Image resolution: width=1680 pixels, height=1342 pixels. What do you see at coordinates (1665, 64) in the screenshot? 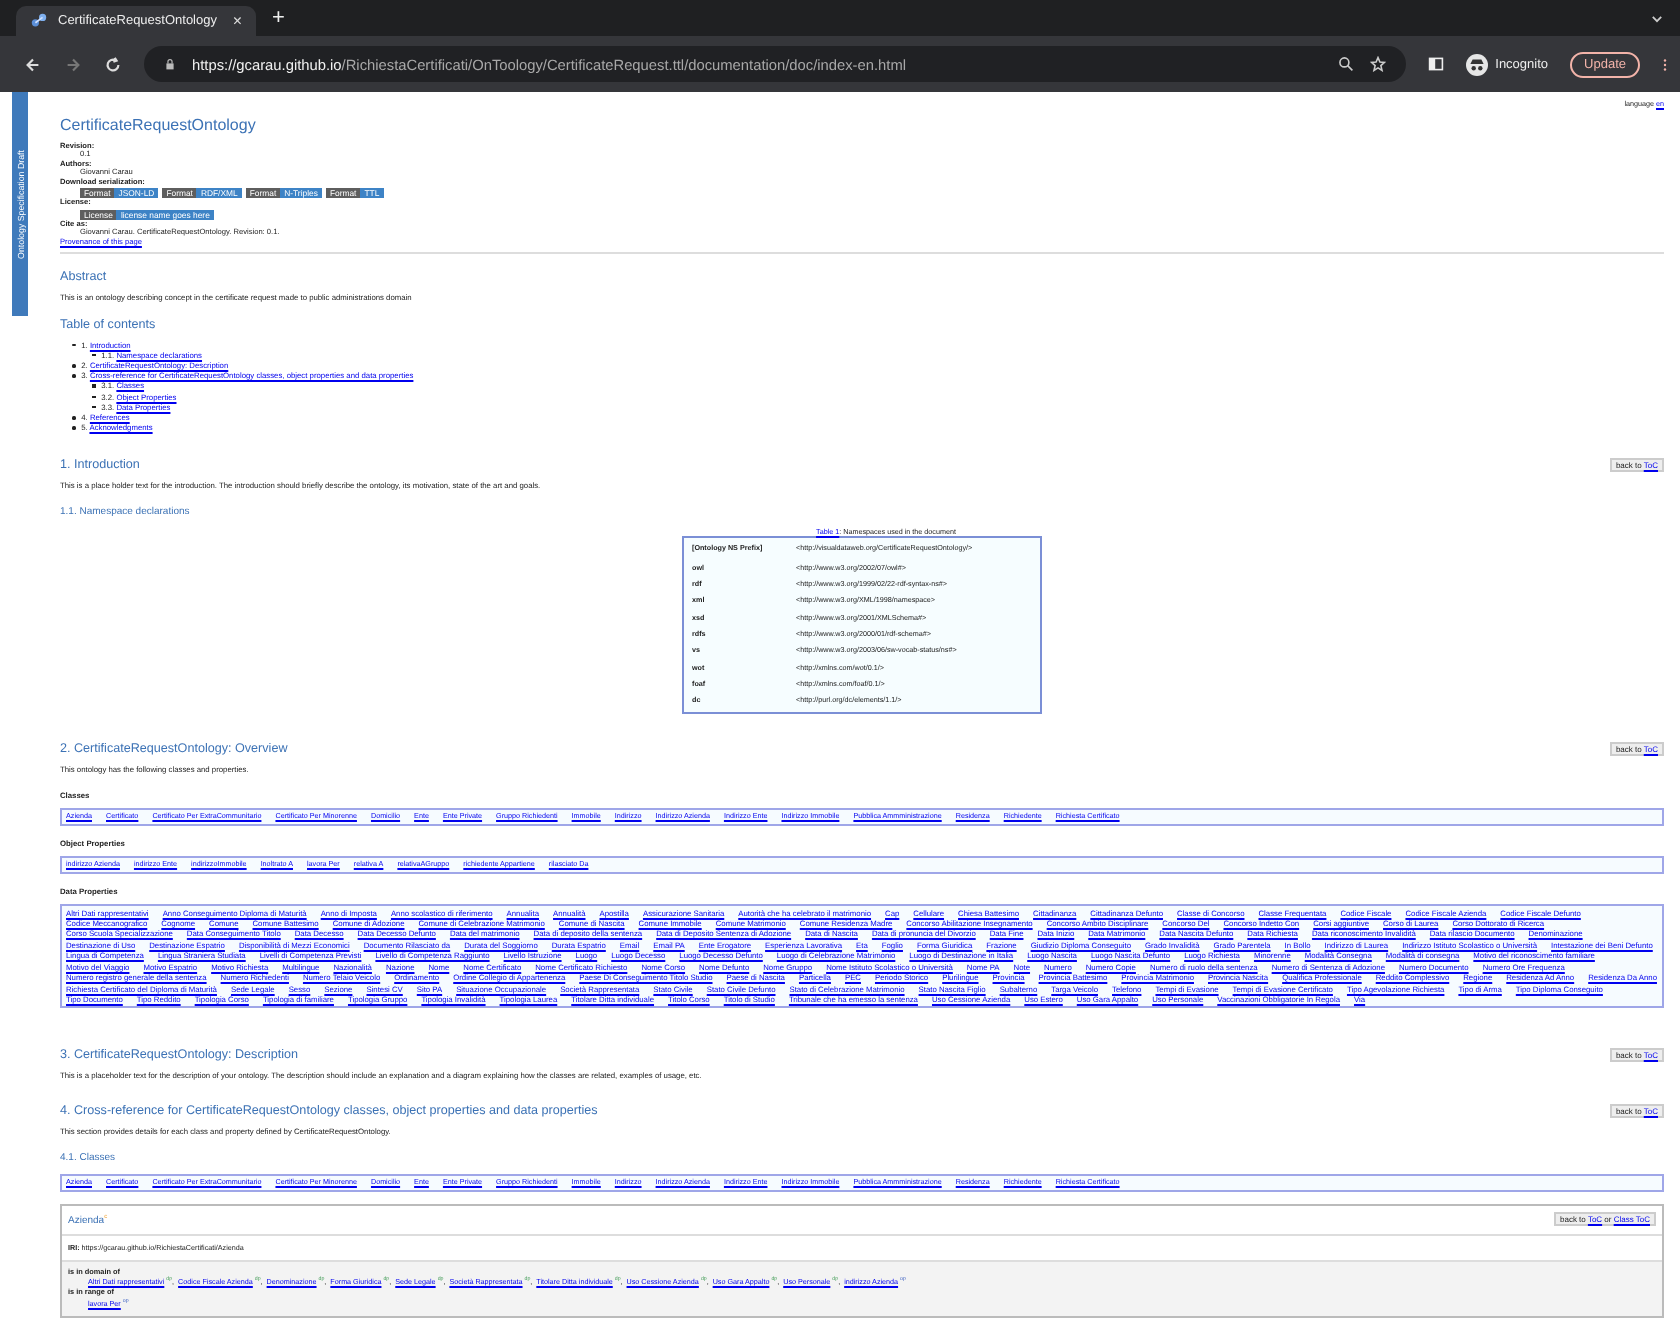
I see `menu-icon` at bounding box center [1665, 64].